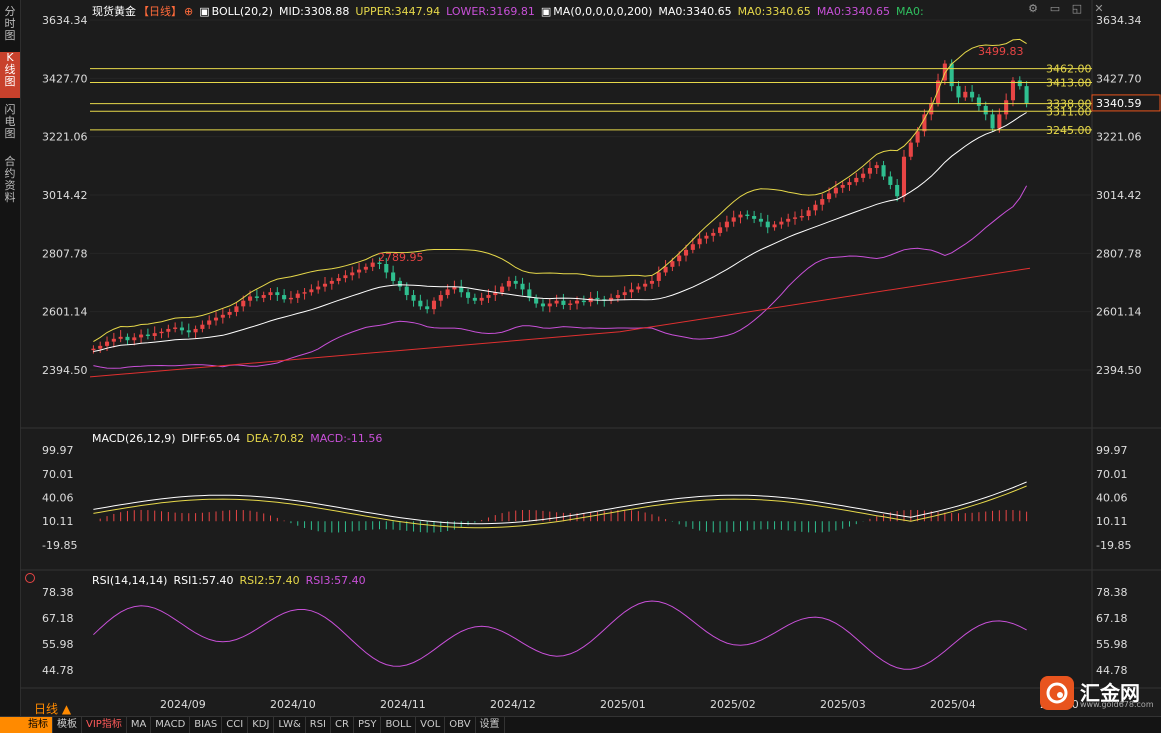  What do you see at coordinates (58, 592) in the screenshot?
I see `rsi-tick-left: 78.38` at bounding box center [58, 592].